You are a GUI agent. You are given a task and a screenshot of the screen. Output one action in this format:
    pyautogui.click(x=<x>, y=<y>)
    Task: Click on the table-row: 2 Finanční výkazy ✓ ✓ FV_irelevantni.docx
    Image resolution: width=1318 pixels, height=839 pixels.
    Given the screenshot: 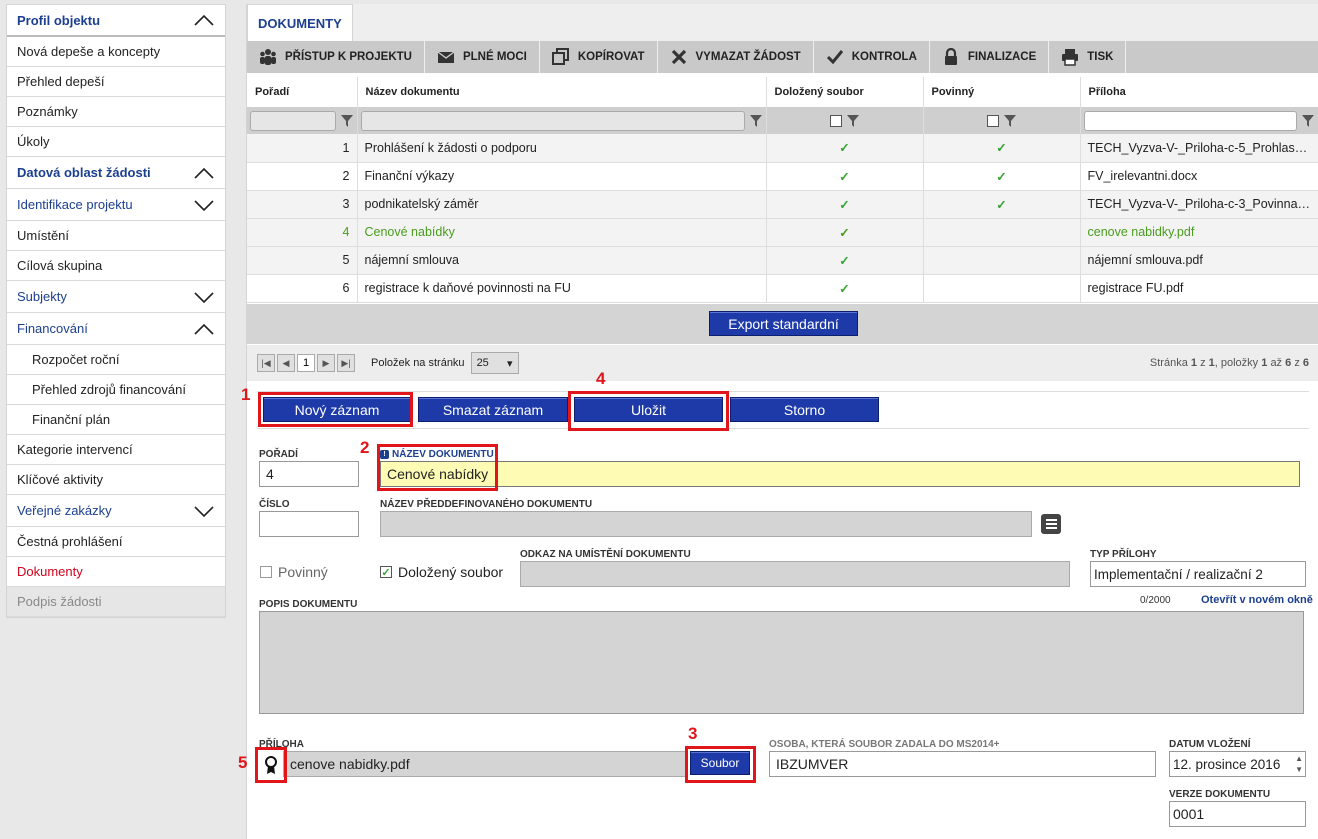 What is the action you would take?
    pyautogui.click(x=782, y=176)
    